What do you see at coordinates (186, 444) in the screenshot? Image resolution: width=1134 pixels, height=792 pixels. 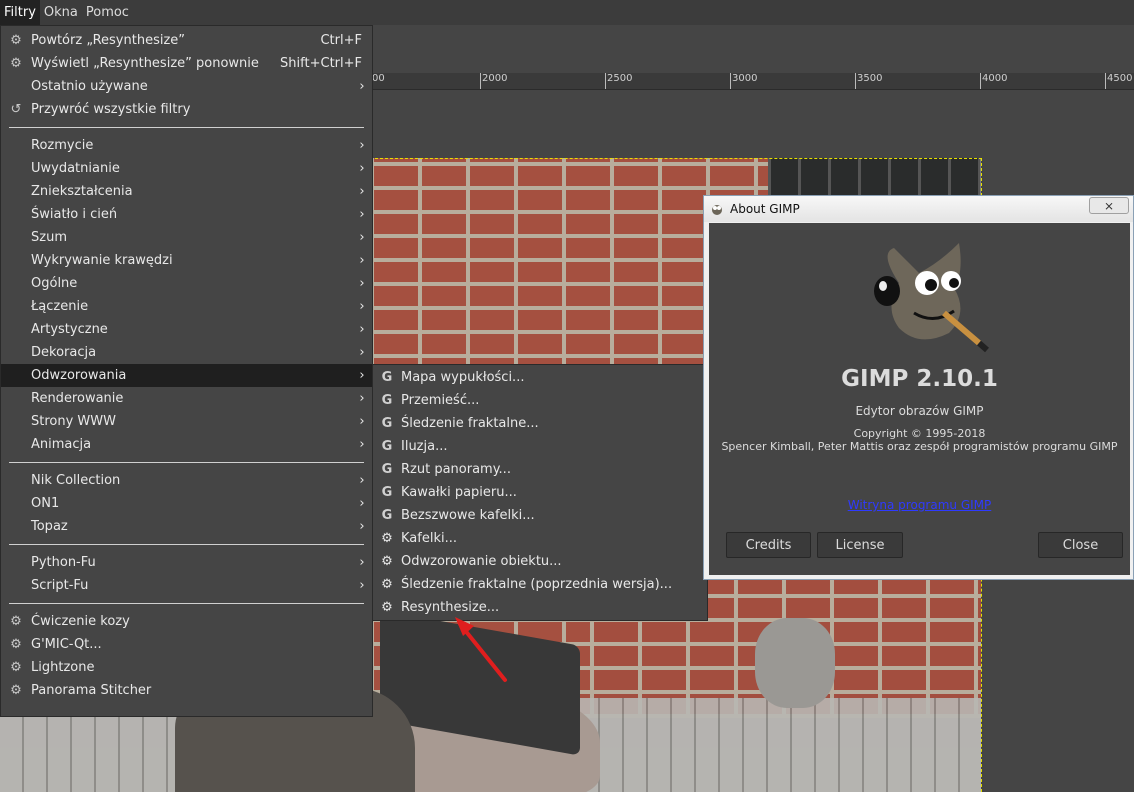 I see `menu-item-animacja: Animacja ›` at bounding box center [186, 444].